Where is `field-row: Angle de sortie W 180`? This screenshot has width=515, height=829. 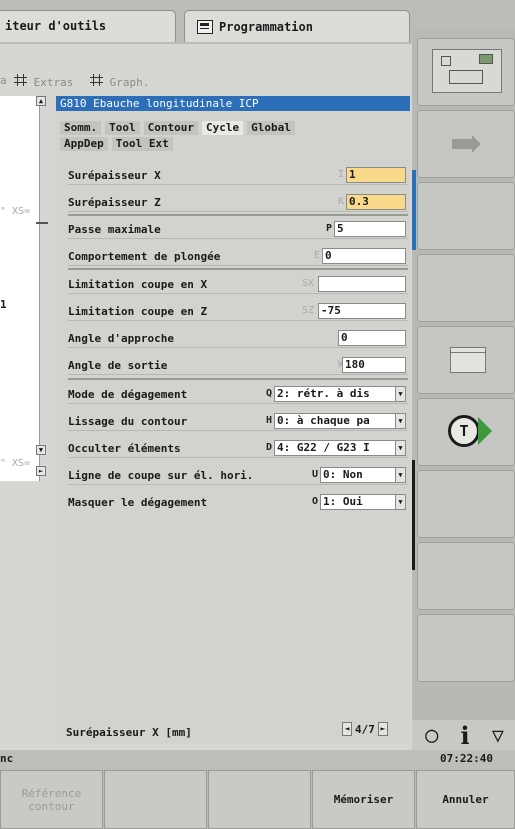
field-row: Angle de sortie W 180 is located at coordinates (238, 365).